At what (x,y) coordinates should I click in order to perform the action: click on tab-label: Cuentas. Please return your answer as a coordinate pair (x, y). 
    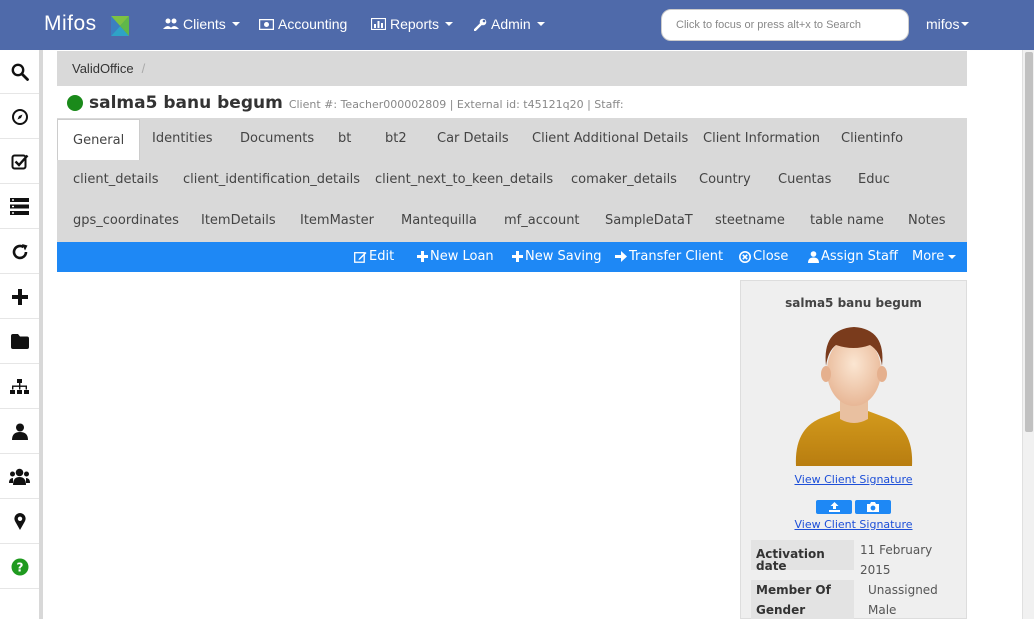
    Looking at the image, I should click on (805, 179).